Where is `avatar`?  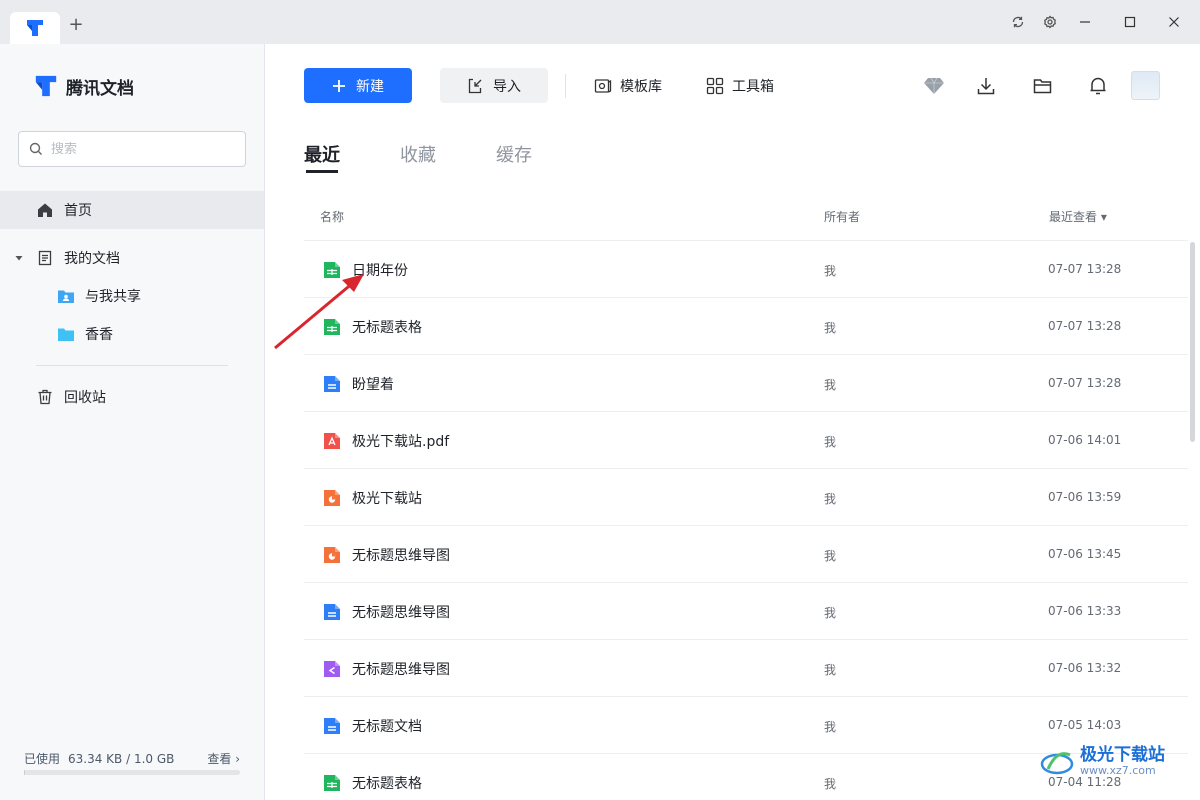
avatar is located at coordinates (1145, 85).